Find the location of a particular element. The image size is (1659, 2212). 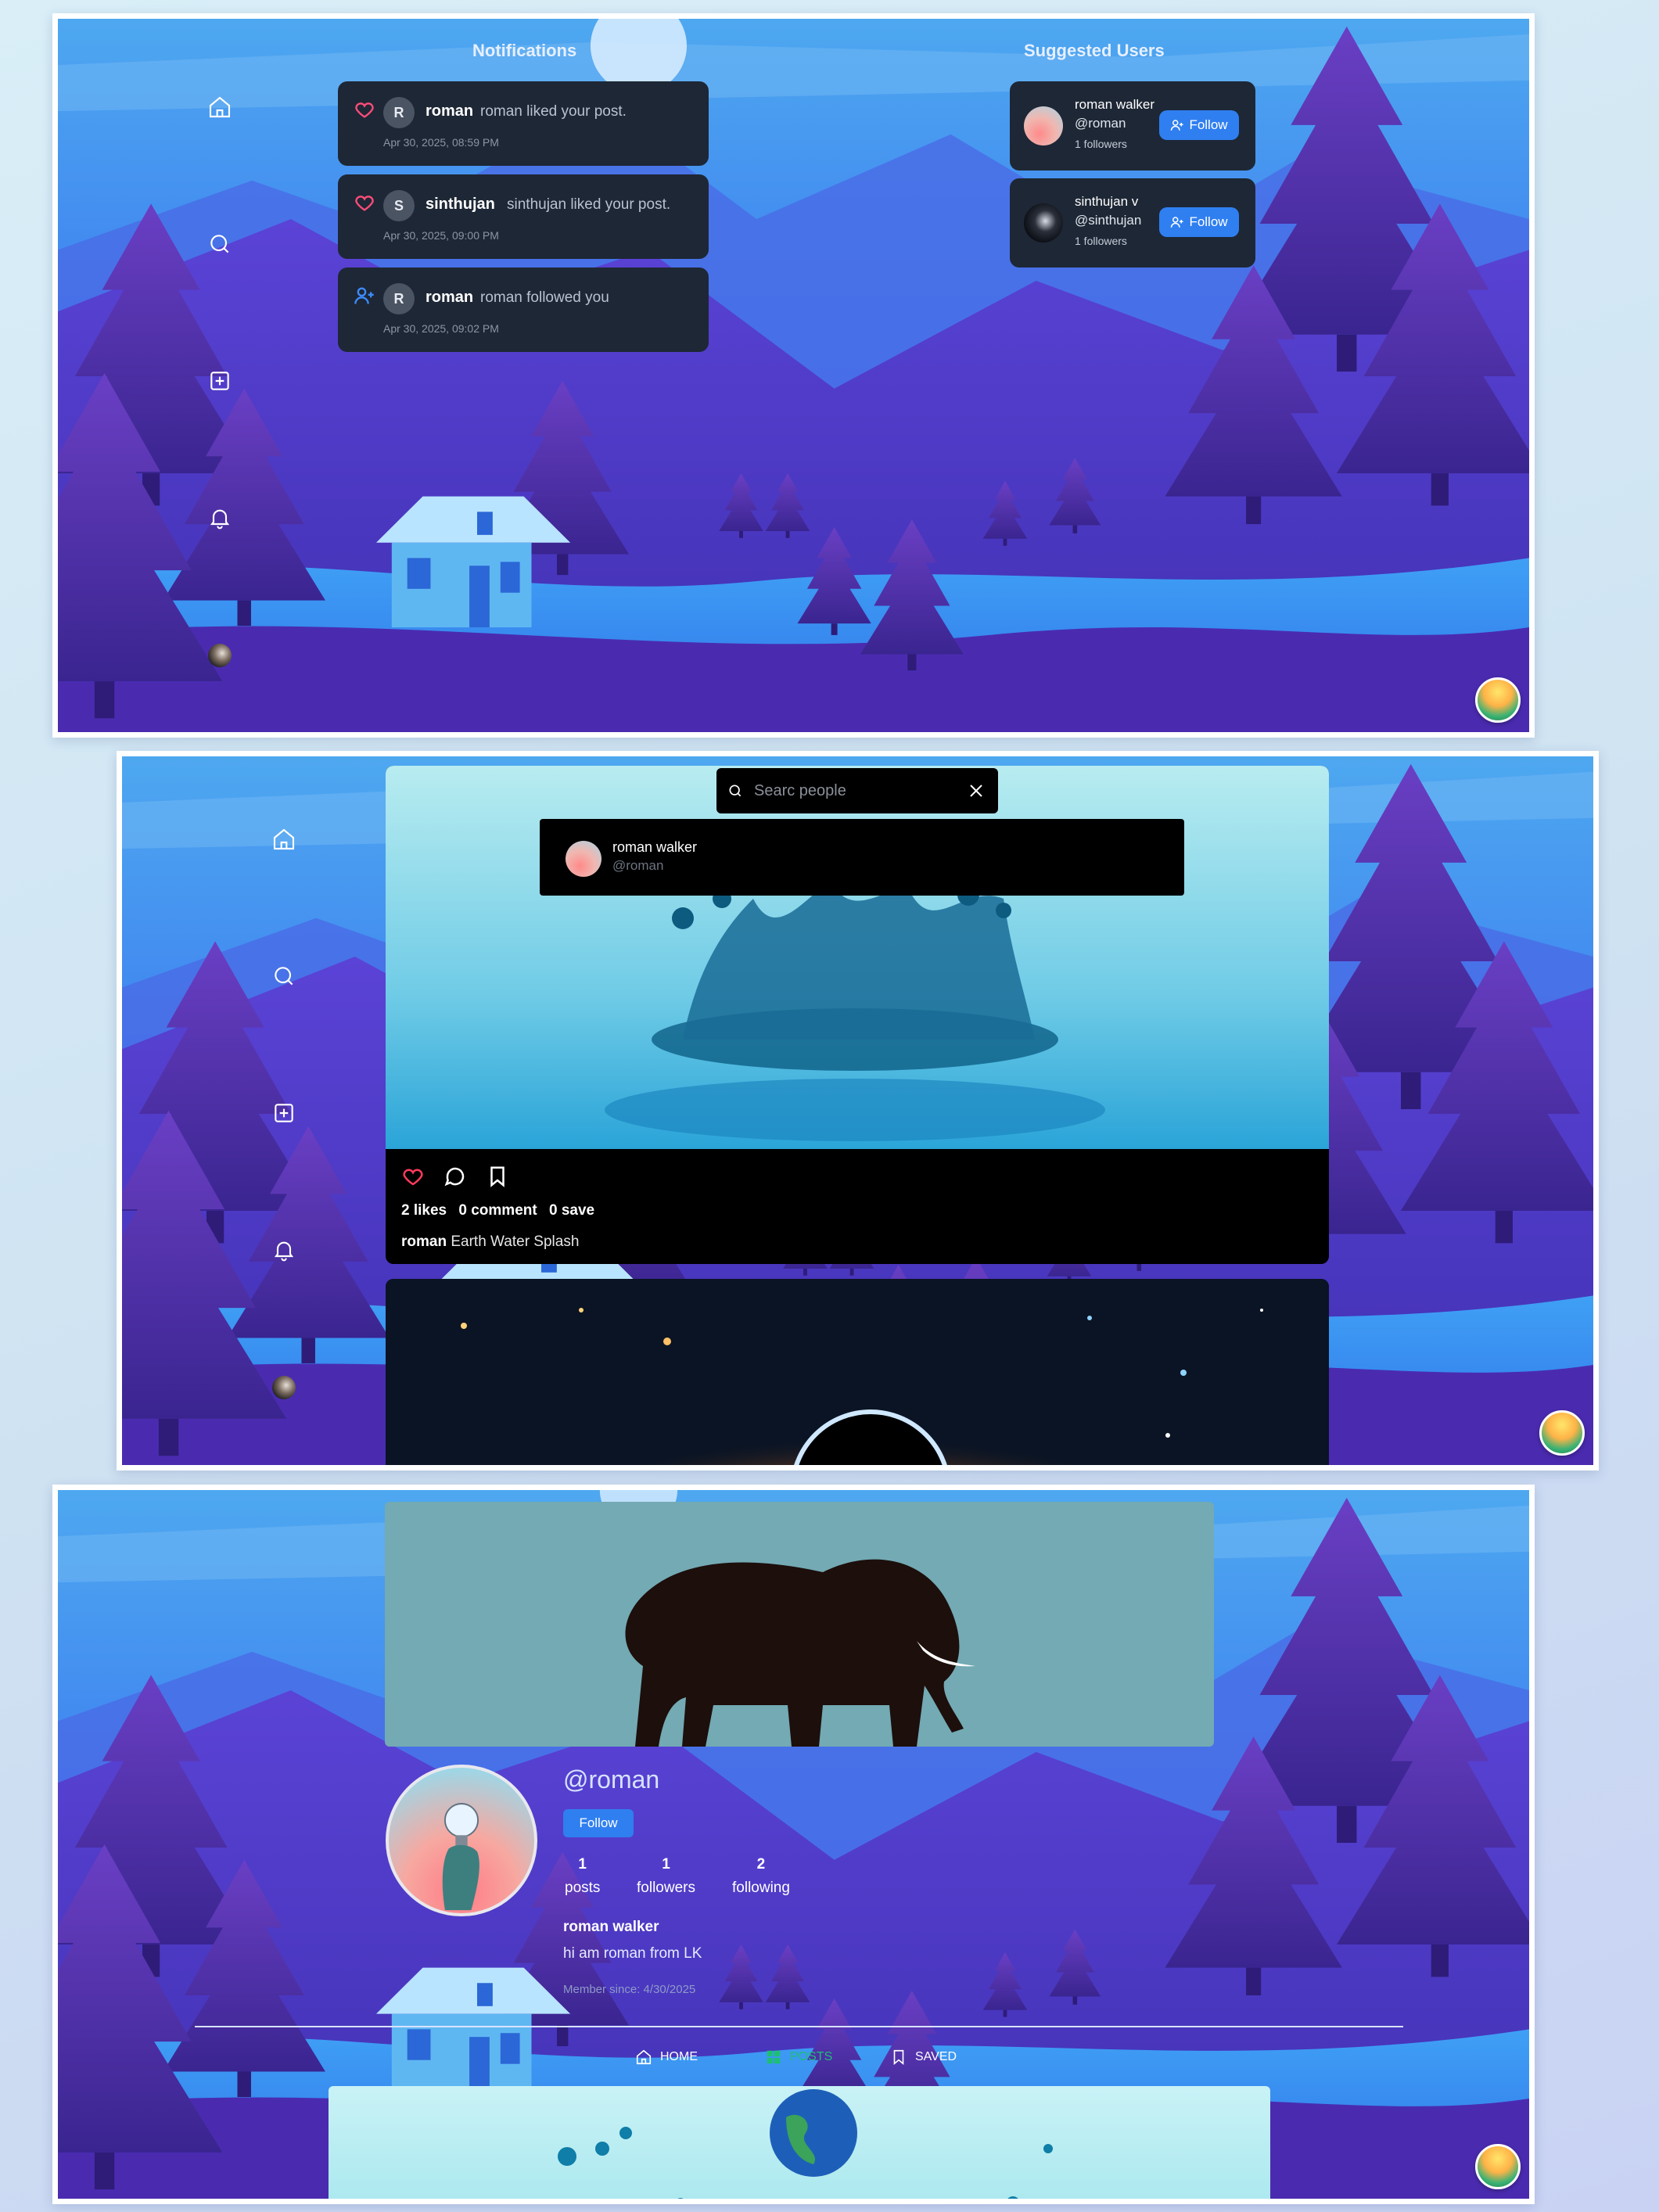

stat-posts: 1 posts is located at coordinates (582, 1876).